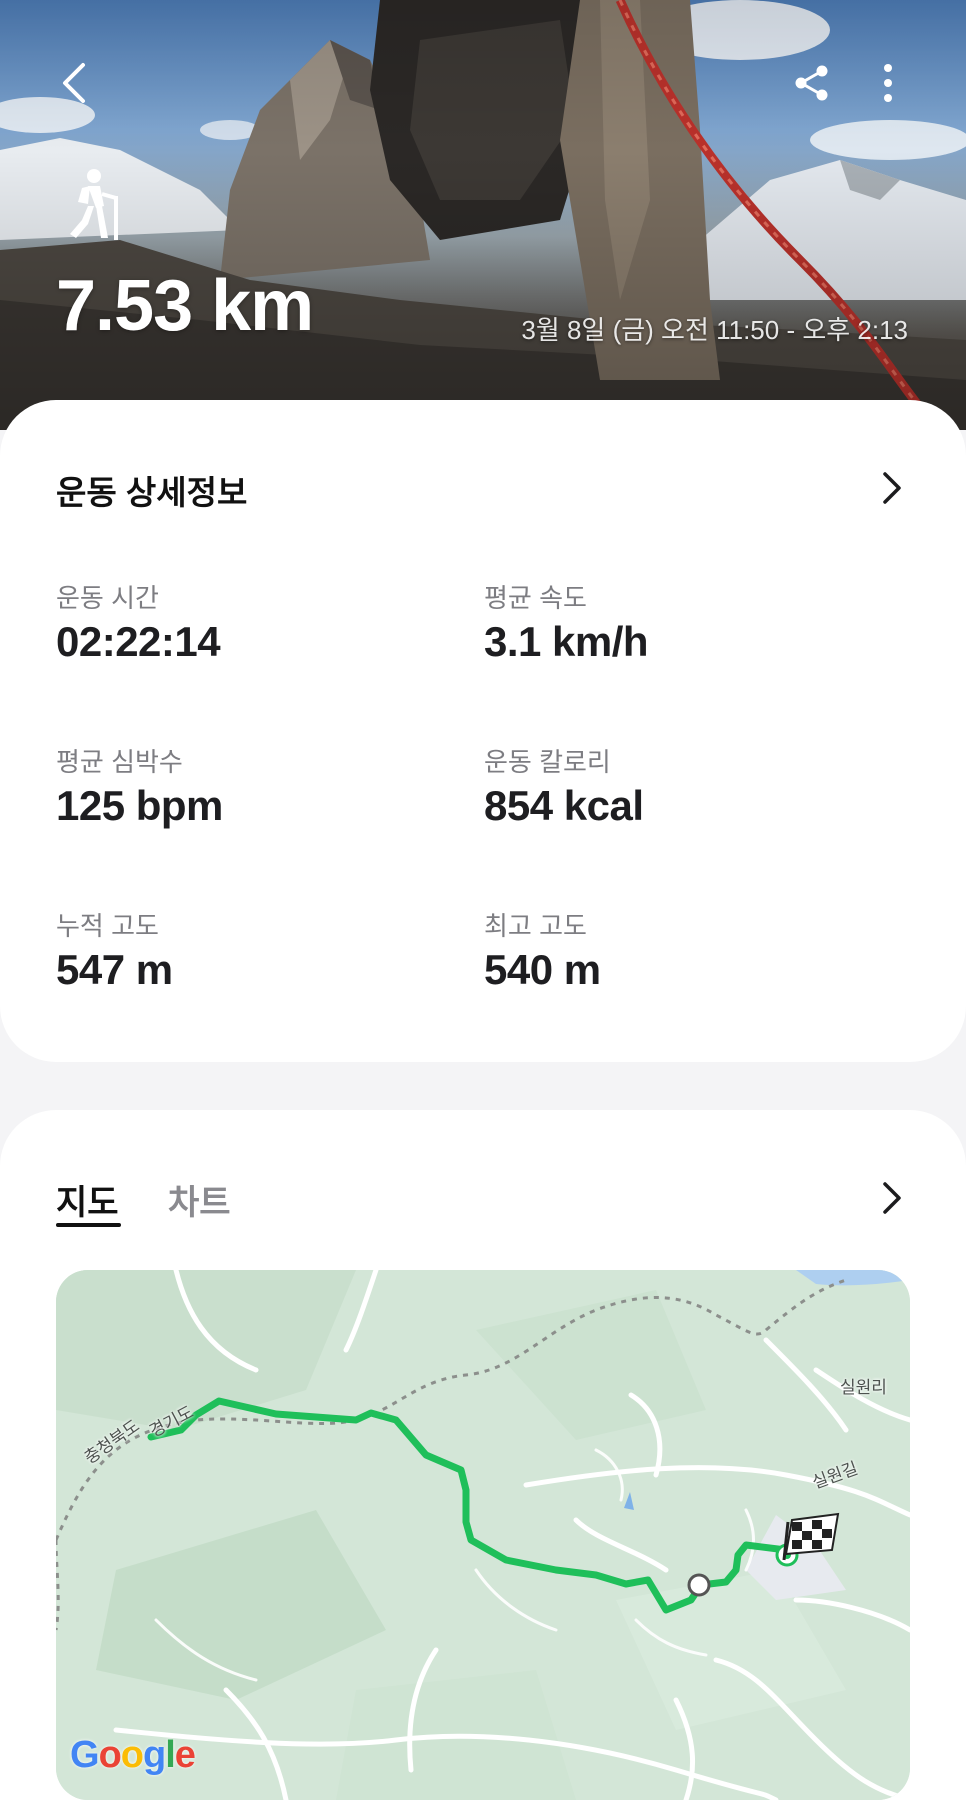 Image resolution: width=966 pixels, height=1815 pixels. I want to click on map-expand-button, so click(892, 1198).